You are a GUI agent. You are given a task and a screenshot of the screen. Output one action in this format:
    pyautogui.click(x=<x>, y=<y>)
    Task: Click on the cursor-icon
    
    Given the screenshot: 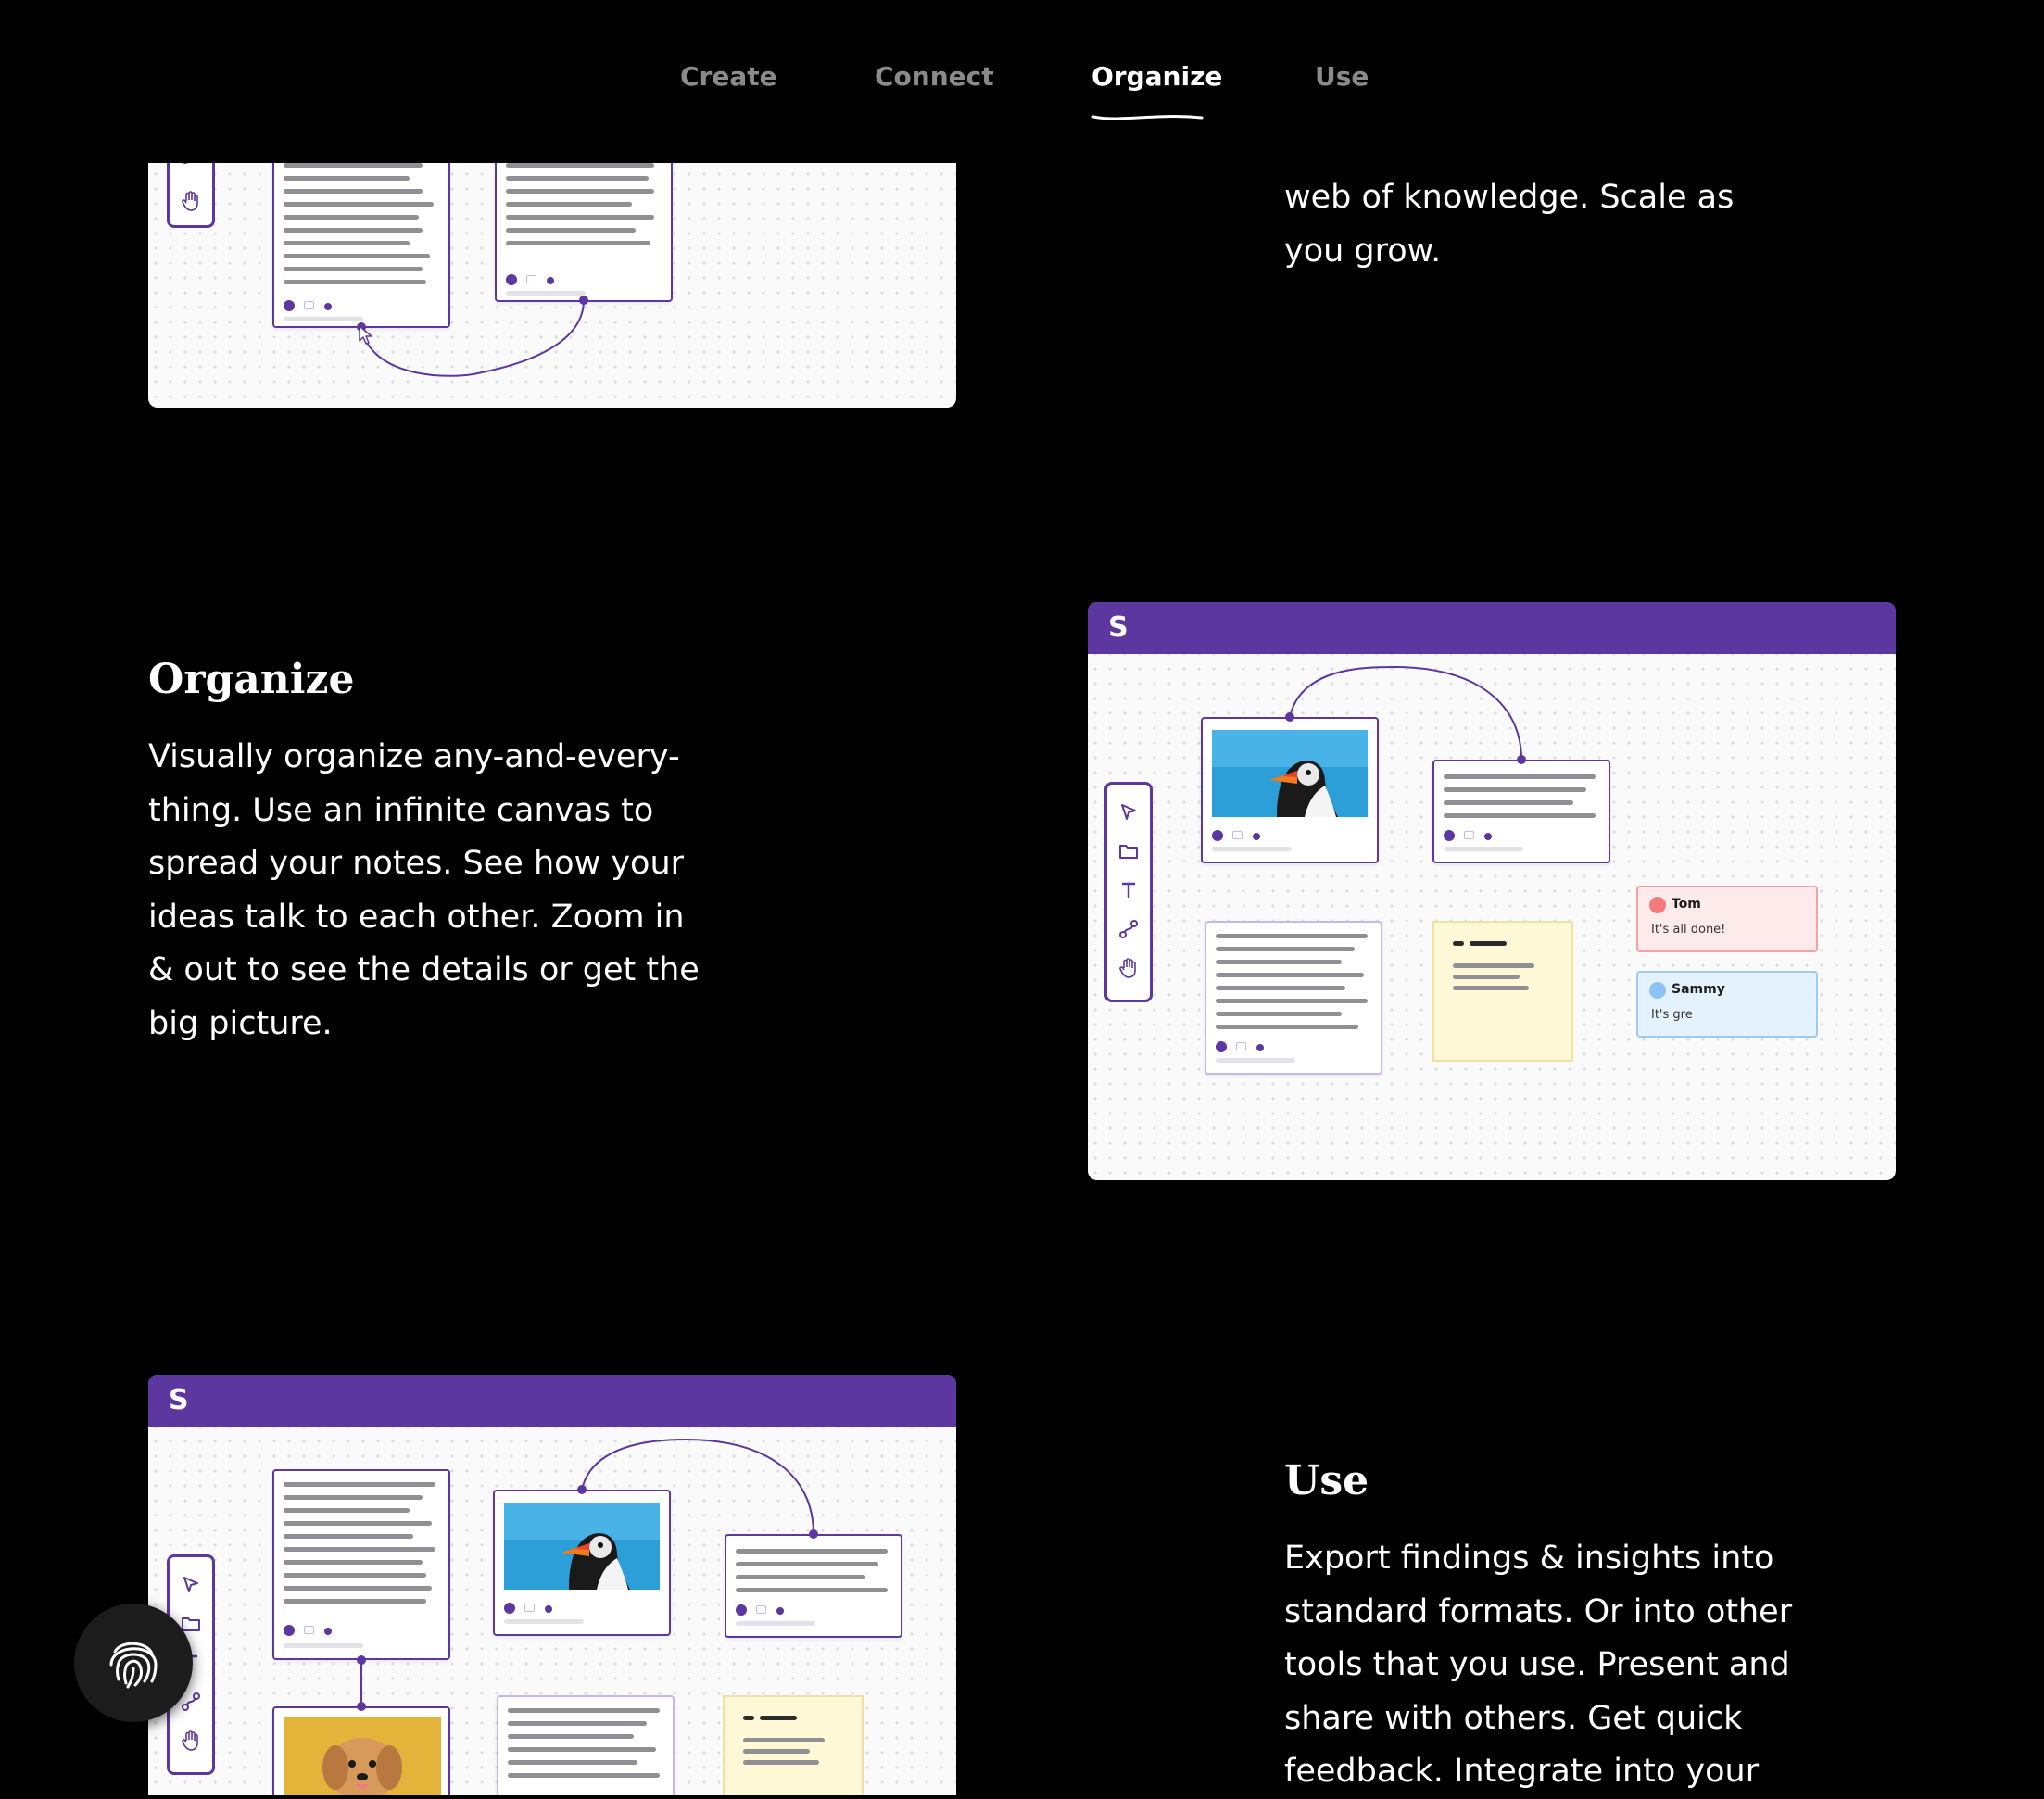 What is the action you would take?
    pyautogui.click(x=365, y=335)
    